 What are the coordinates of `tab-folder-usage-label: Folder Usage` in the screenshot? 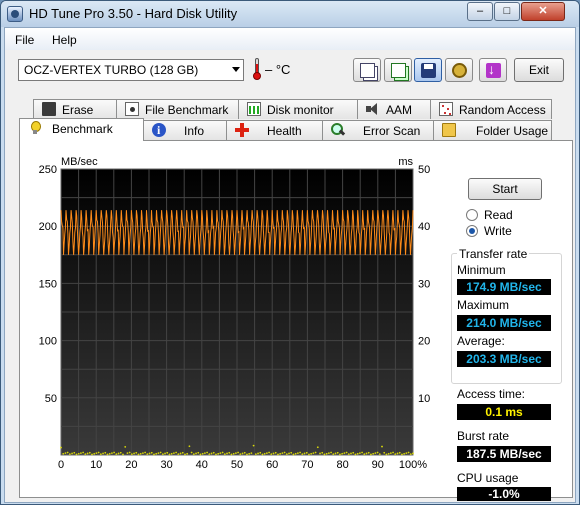 It's located at (512, 131).